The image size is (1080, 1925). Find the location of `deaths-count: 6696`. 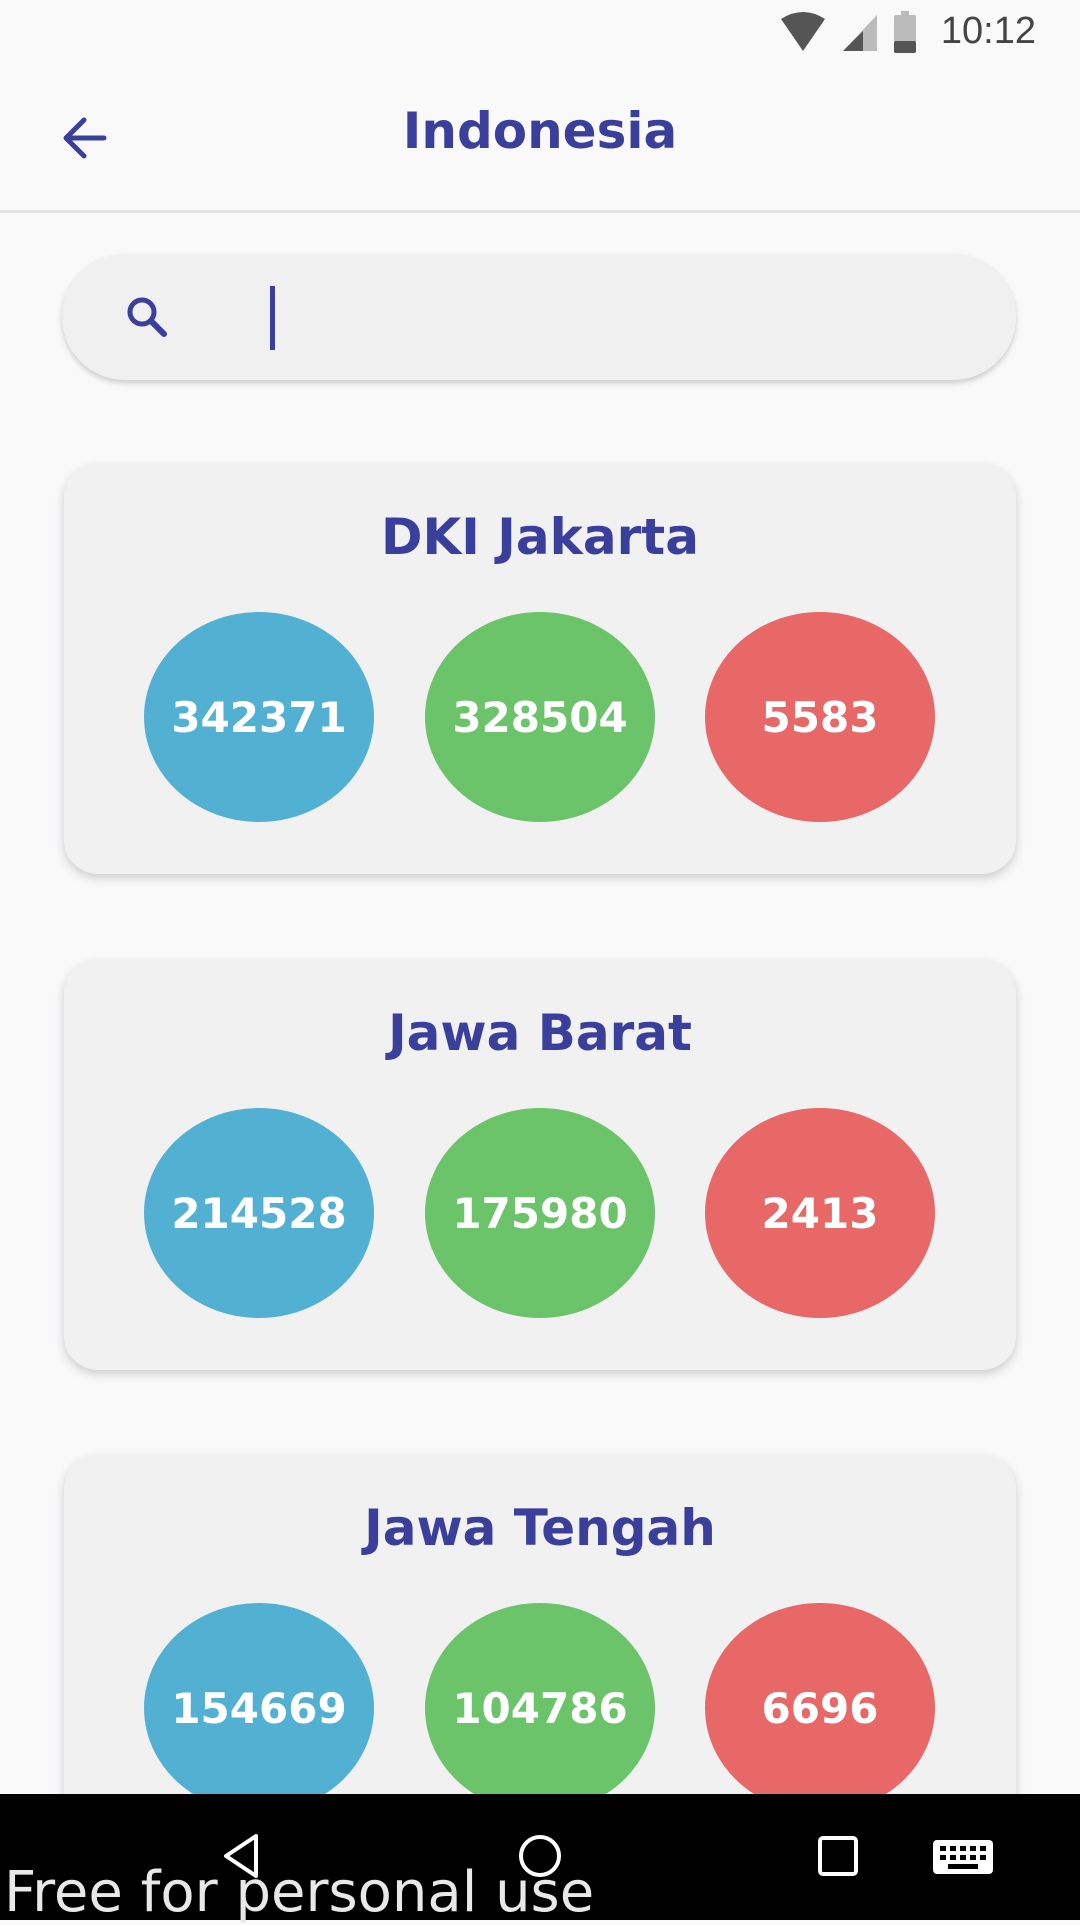

deaths-count: 6696 is located at coordinates (820, 1708).